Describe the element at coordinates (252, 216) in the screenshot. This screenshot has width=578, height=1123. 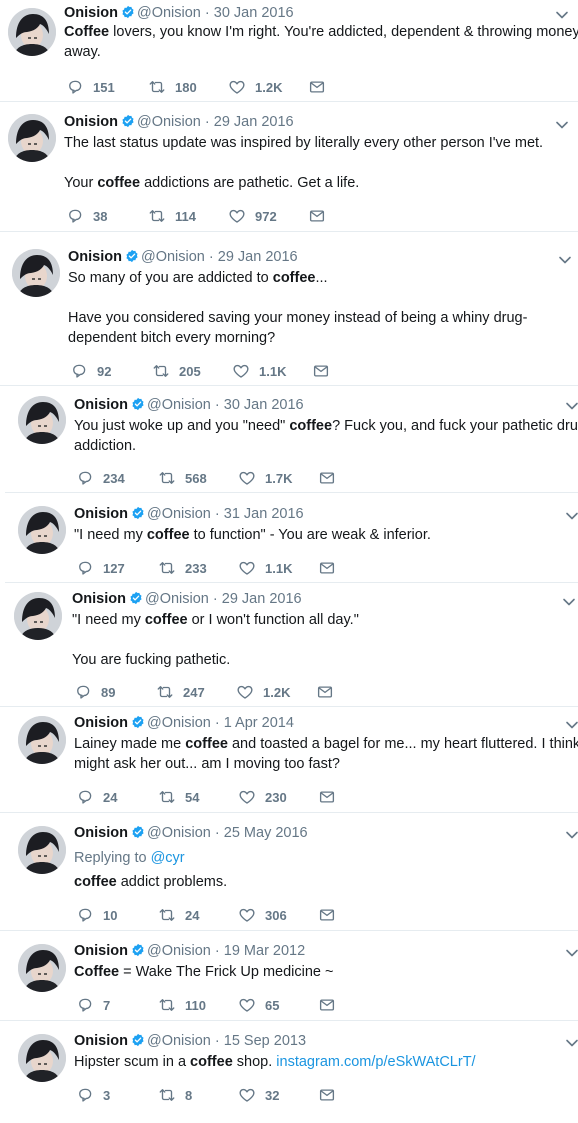
I see `like-button: 972` at that location.